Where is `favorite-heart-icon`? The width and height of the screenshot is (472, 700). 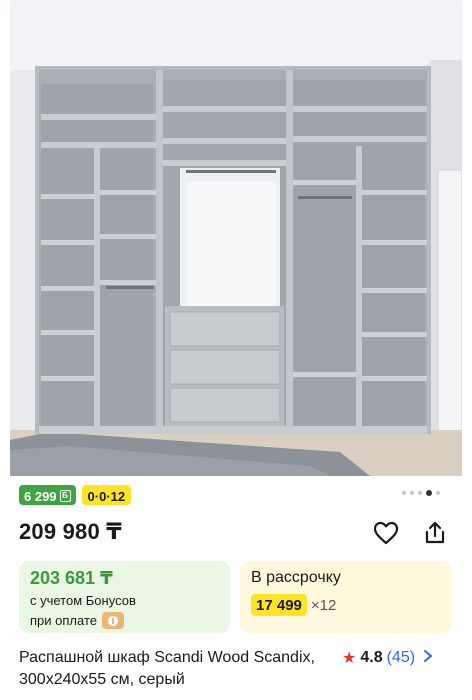 favorite-heart-icon is located at coordinates (386, 533).